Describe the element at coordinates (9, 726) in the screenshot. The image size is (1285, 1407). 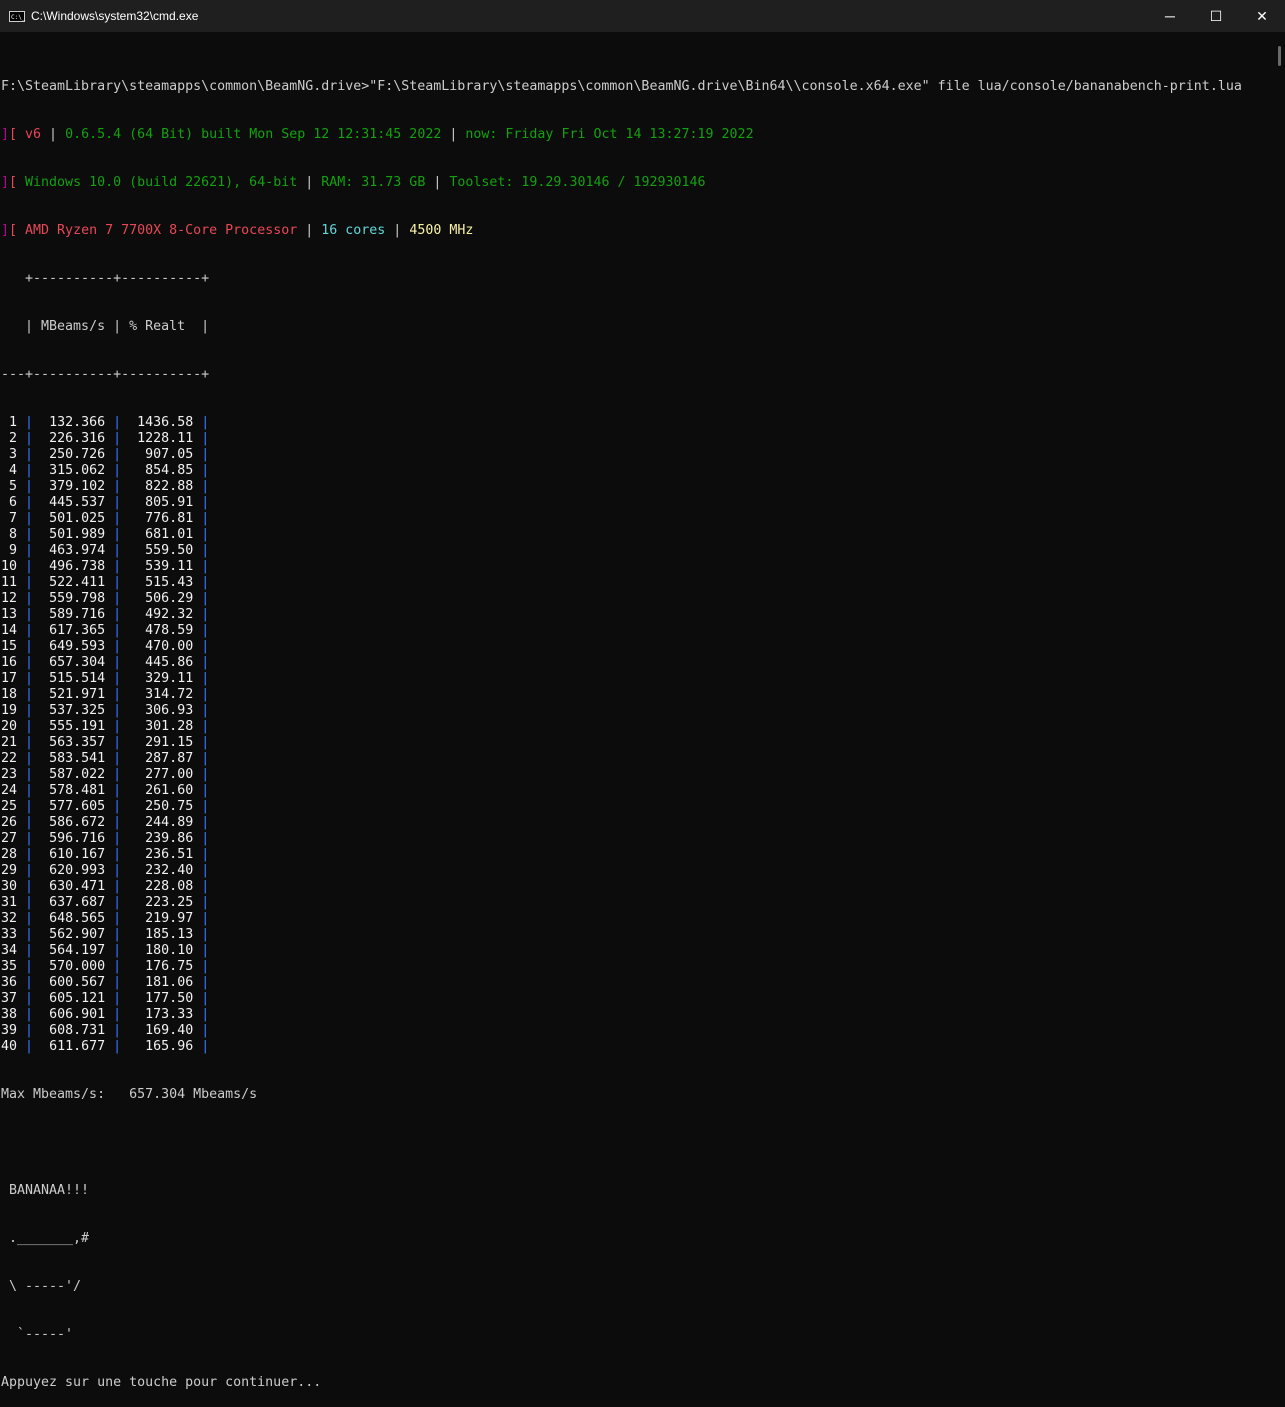
I see `row-index: 20` at that location.